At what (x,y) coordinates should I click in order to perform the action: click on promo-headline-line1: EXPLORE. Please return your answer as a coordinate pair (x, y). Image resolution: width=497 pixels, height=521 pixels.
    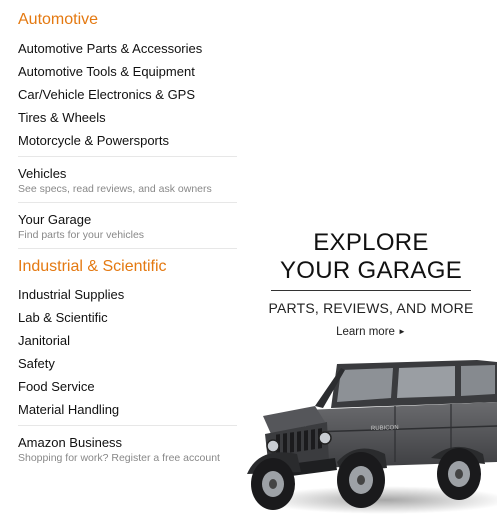
    Looking at the image, I should click on (371, 242).